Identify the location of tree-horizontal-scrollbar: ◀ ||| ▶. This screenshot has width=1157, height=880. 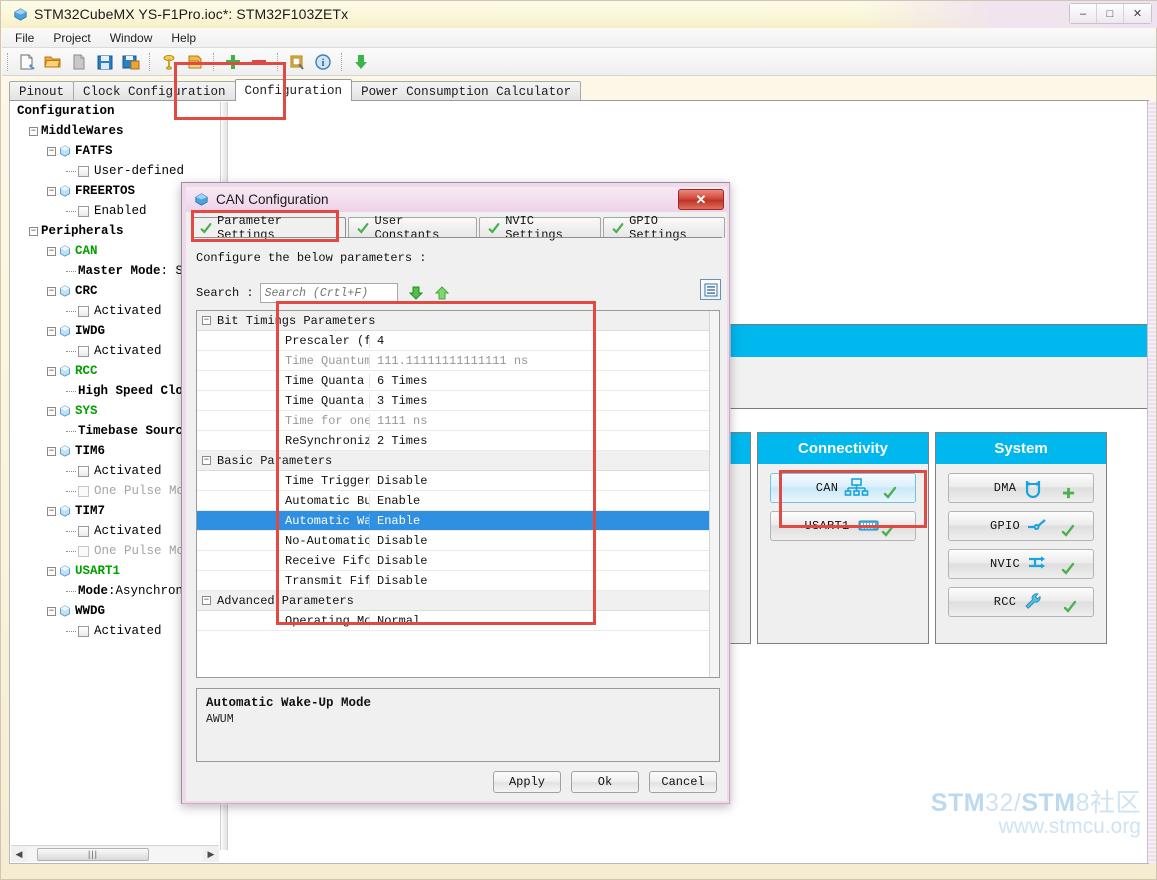
(115, 853).